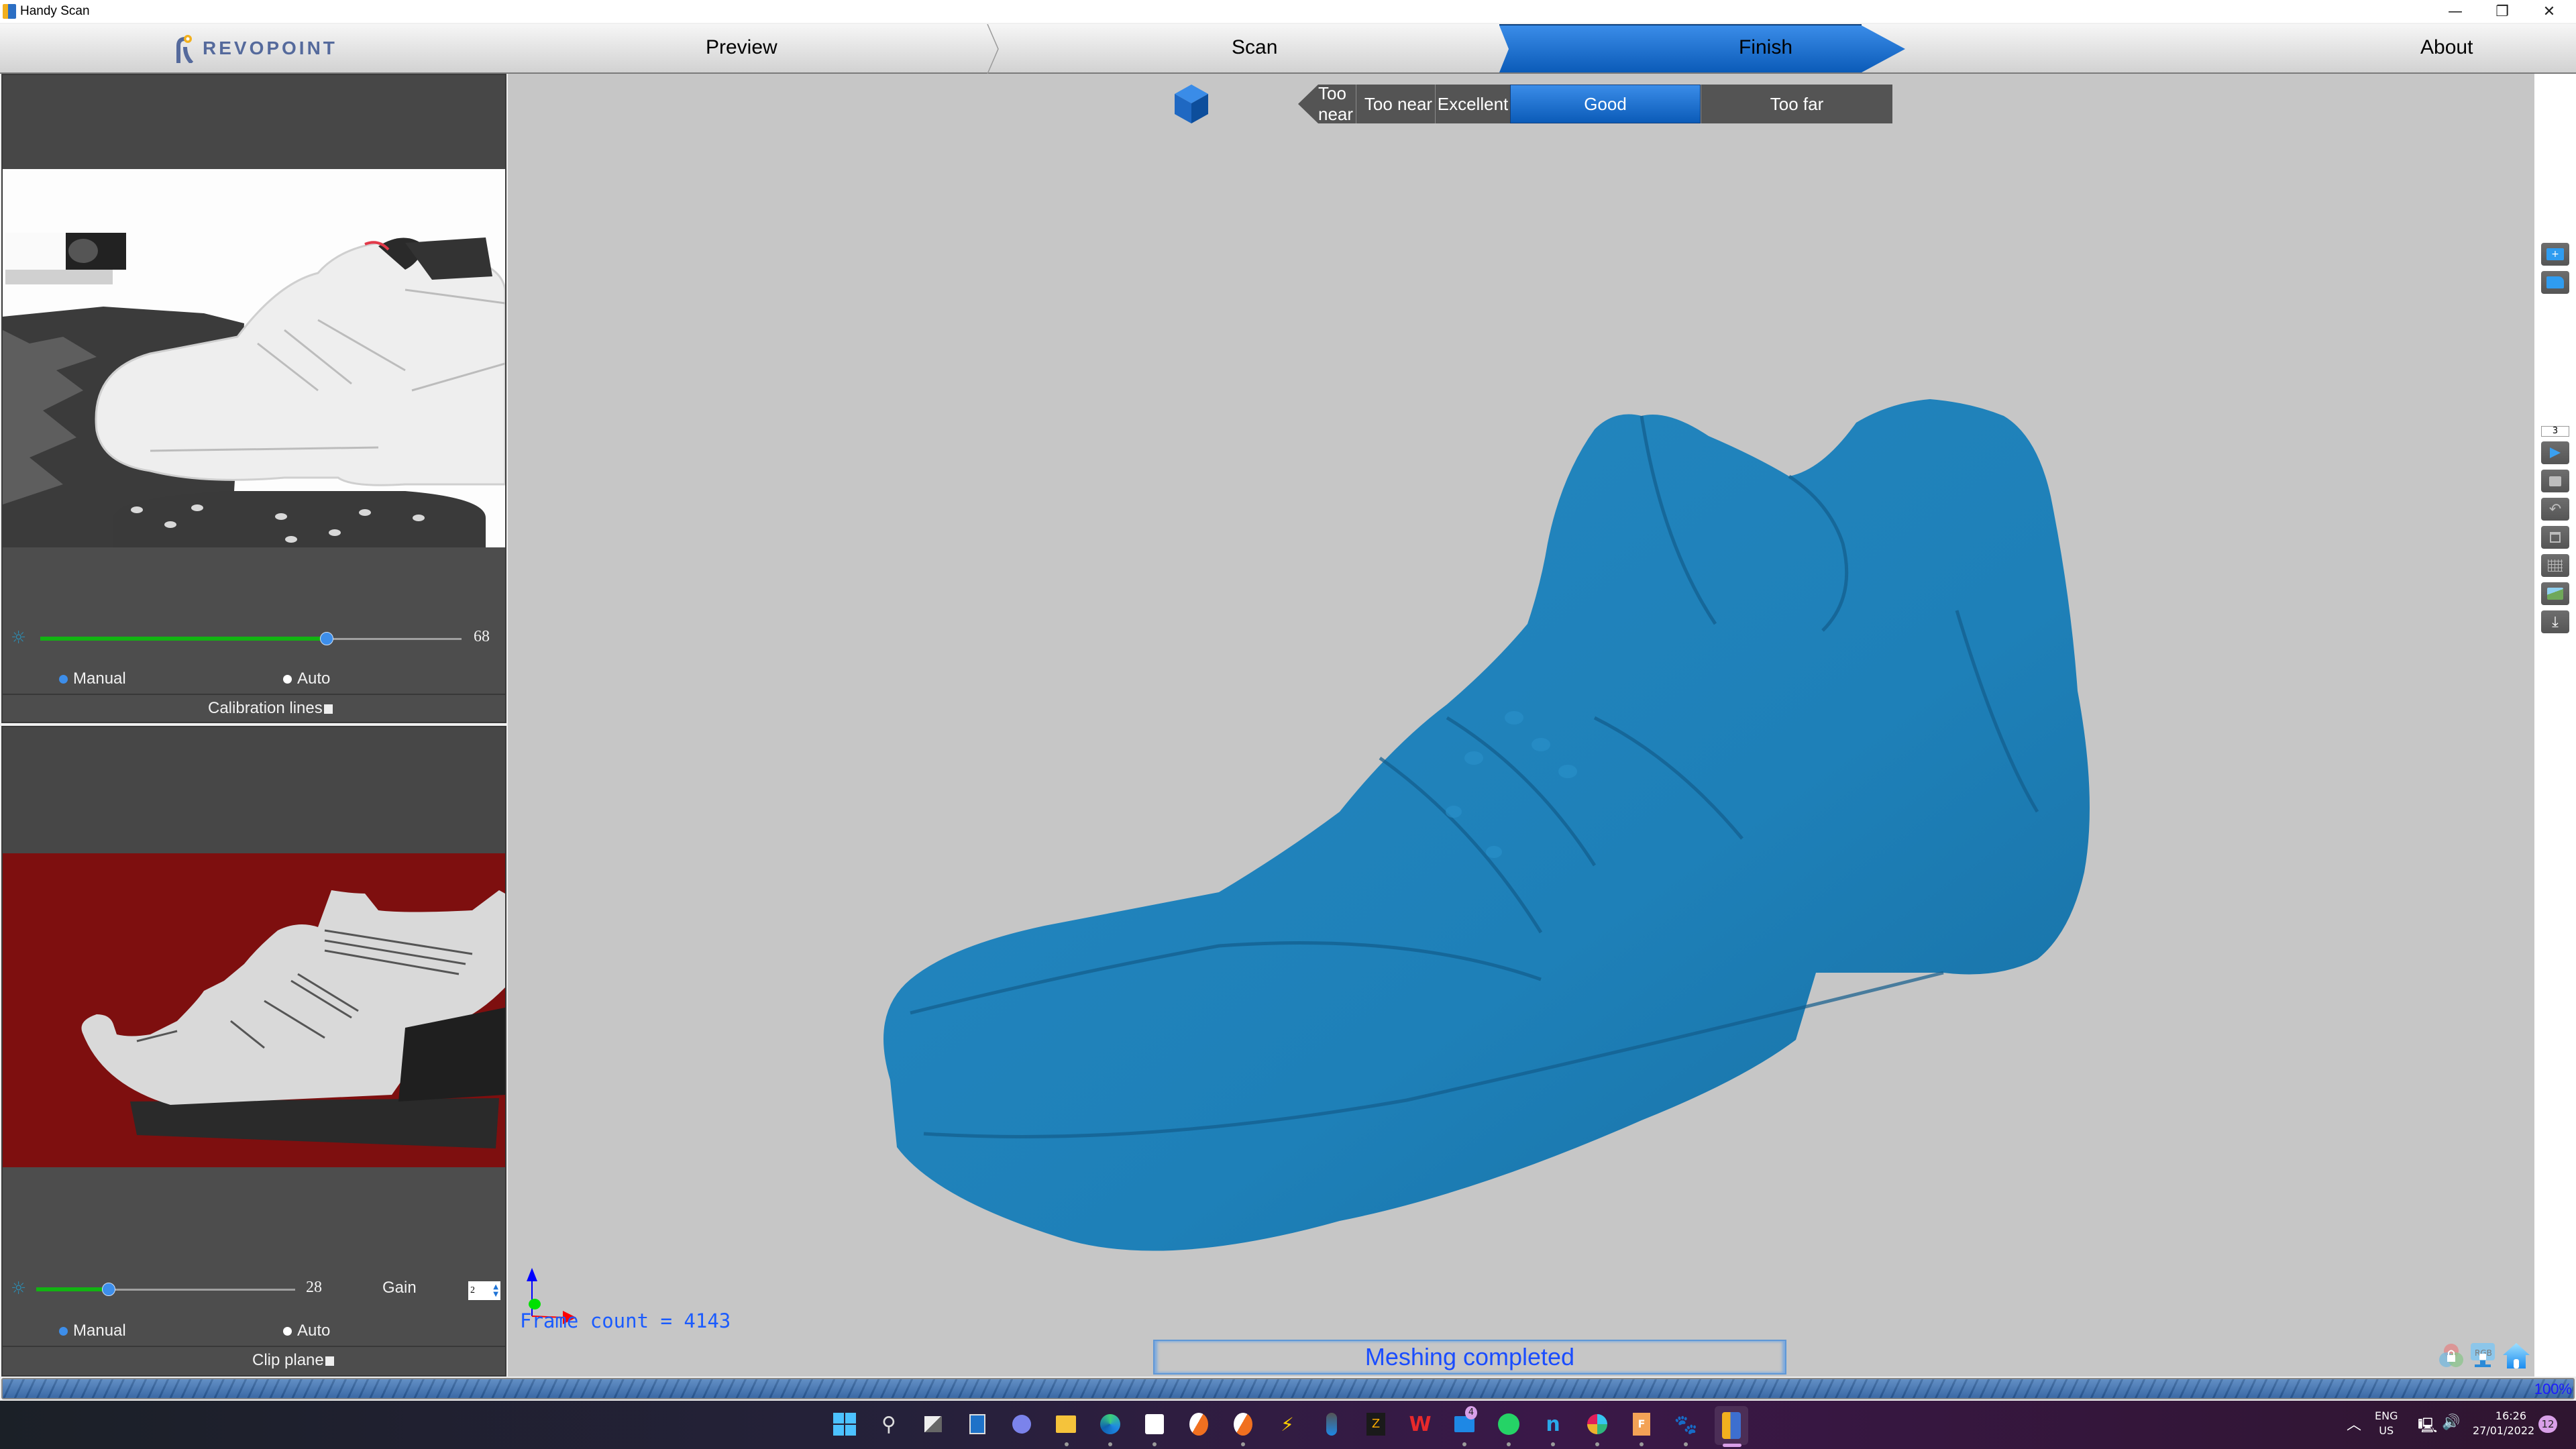 This screenshot has width=2576, height=1449. Describe the element at coordinates (306, 1331) in the screenshot. I see `depth-auto-radio: Auto` at that location.